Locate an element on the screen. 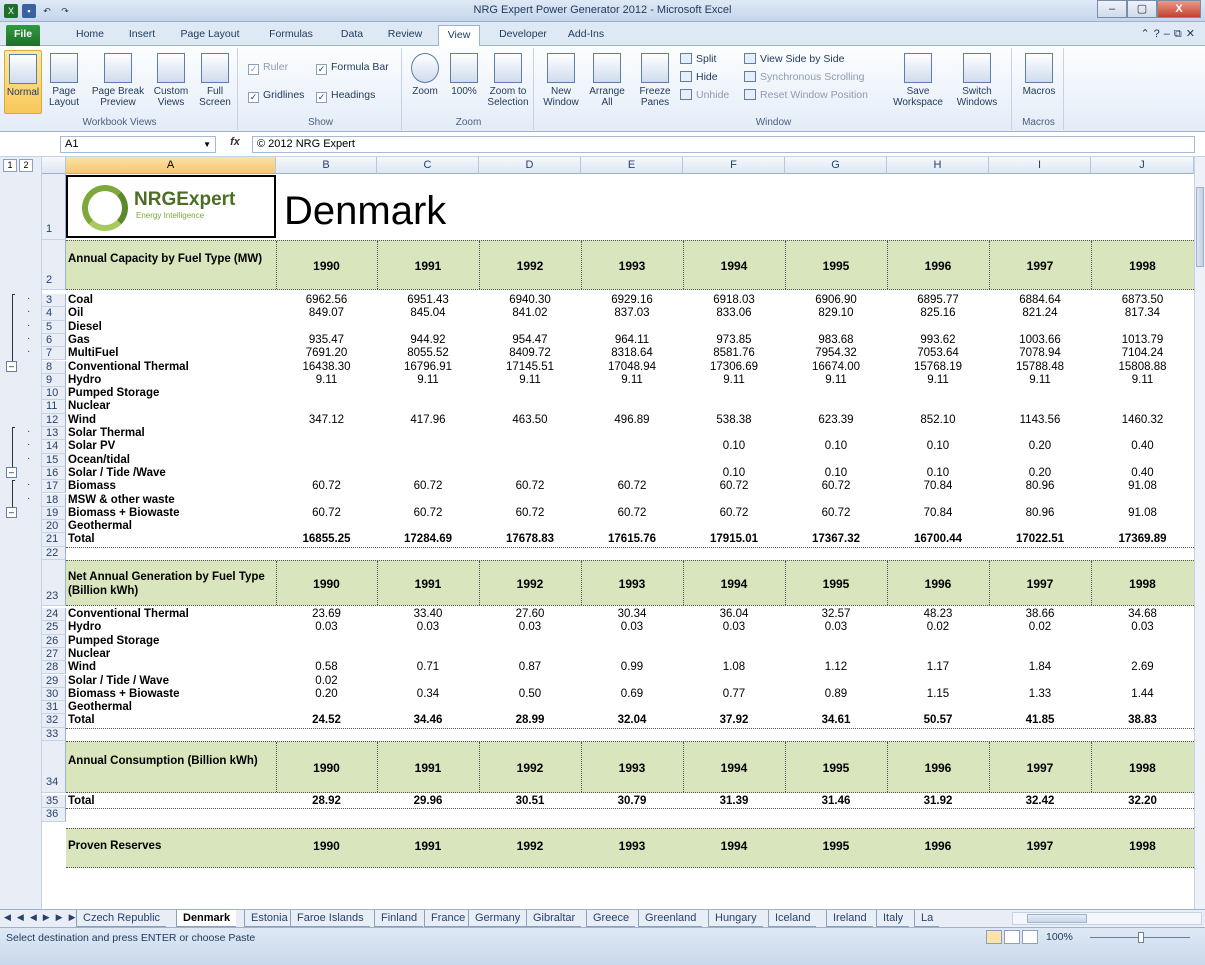 Image resolution: width=1205 pixels, height=965 pixels. macros-button: Macros is located at coordinates (1039, 73).